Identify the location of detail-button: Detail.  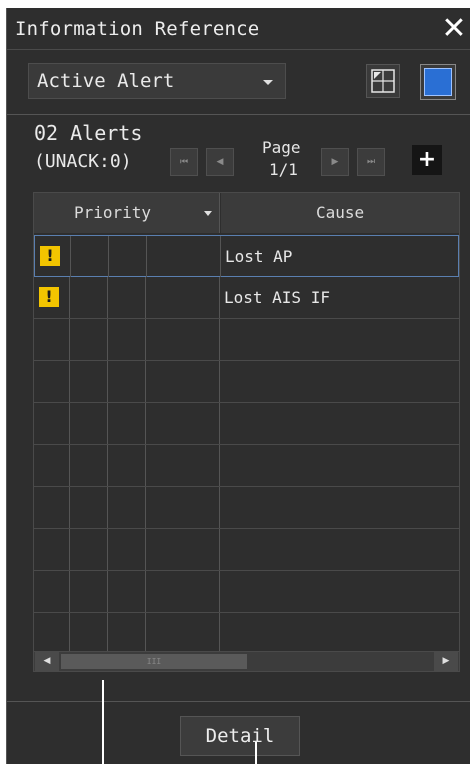
(240, 736).